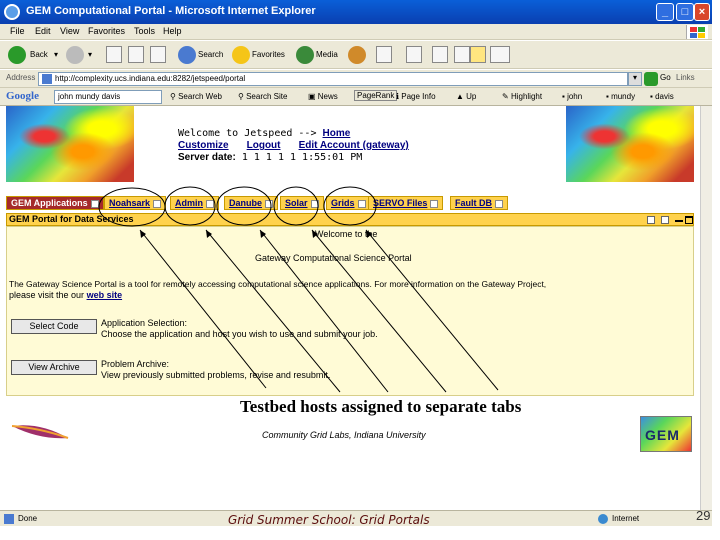 The height and width of the screenshot is (540, 720). I want to click on gem-logo: GEM, so click(666, 434).